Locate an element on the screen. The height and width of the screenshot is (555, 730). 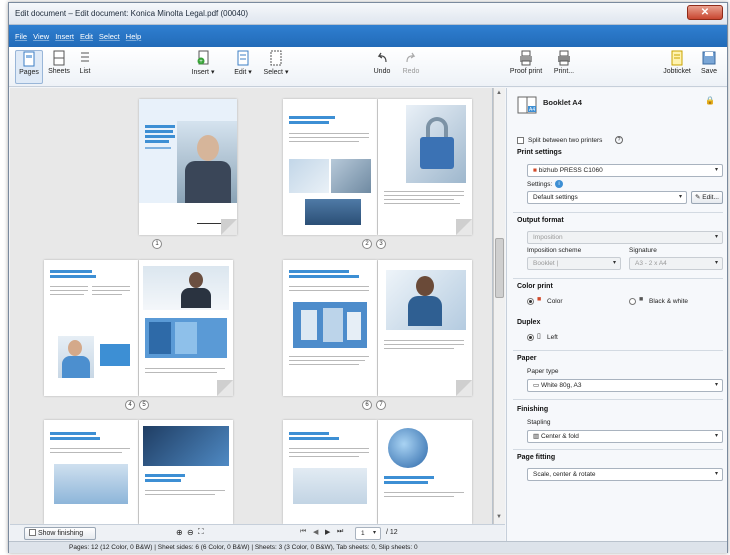
close-window-button: ✕ is located at coordinates (705, 12).